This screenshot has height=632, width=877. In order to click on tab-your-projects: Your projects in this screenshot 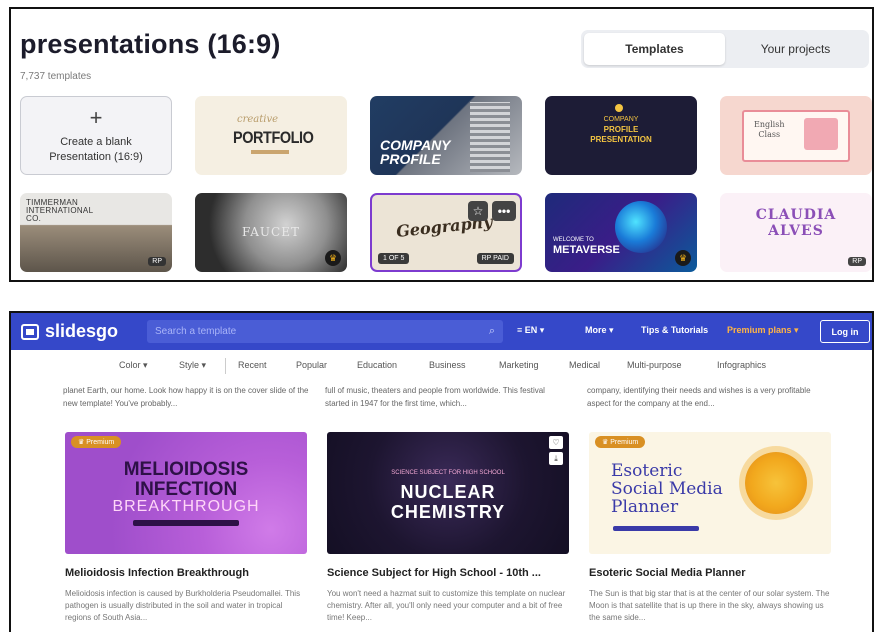, I will do `click(795, 49)`.